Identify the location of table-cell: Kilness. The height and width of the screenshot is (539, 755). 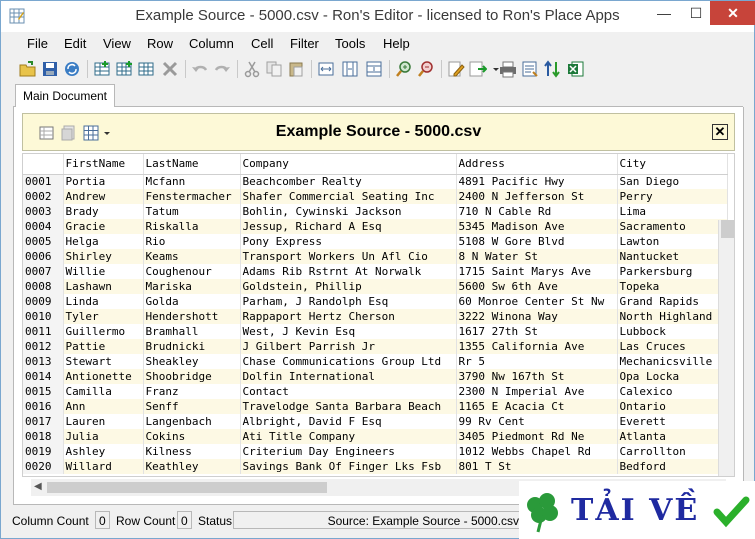
(192, 451).